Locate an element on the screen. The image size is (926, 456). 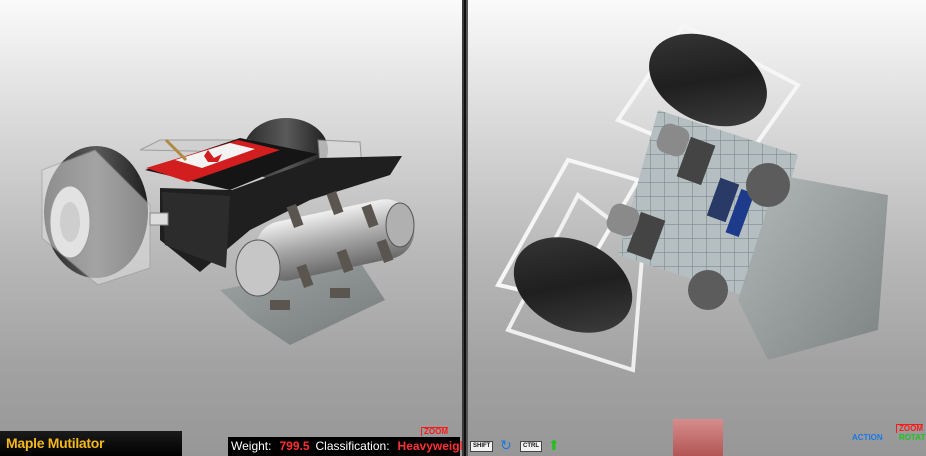
classification-value: Heavyweight is located at coordinates (430, 446).